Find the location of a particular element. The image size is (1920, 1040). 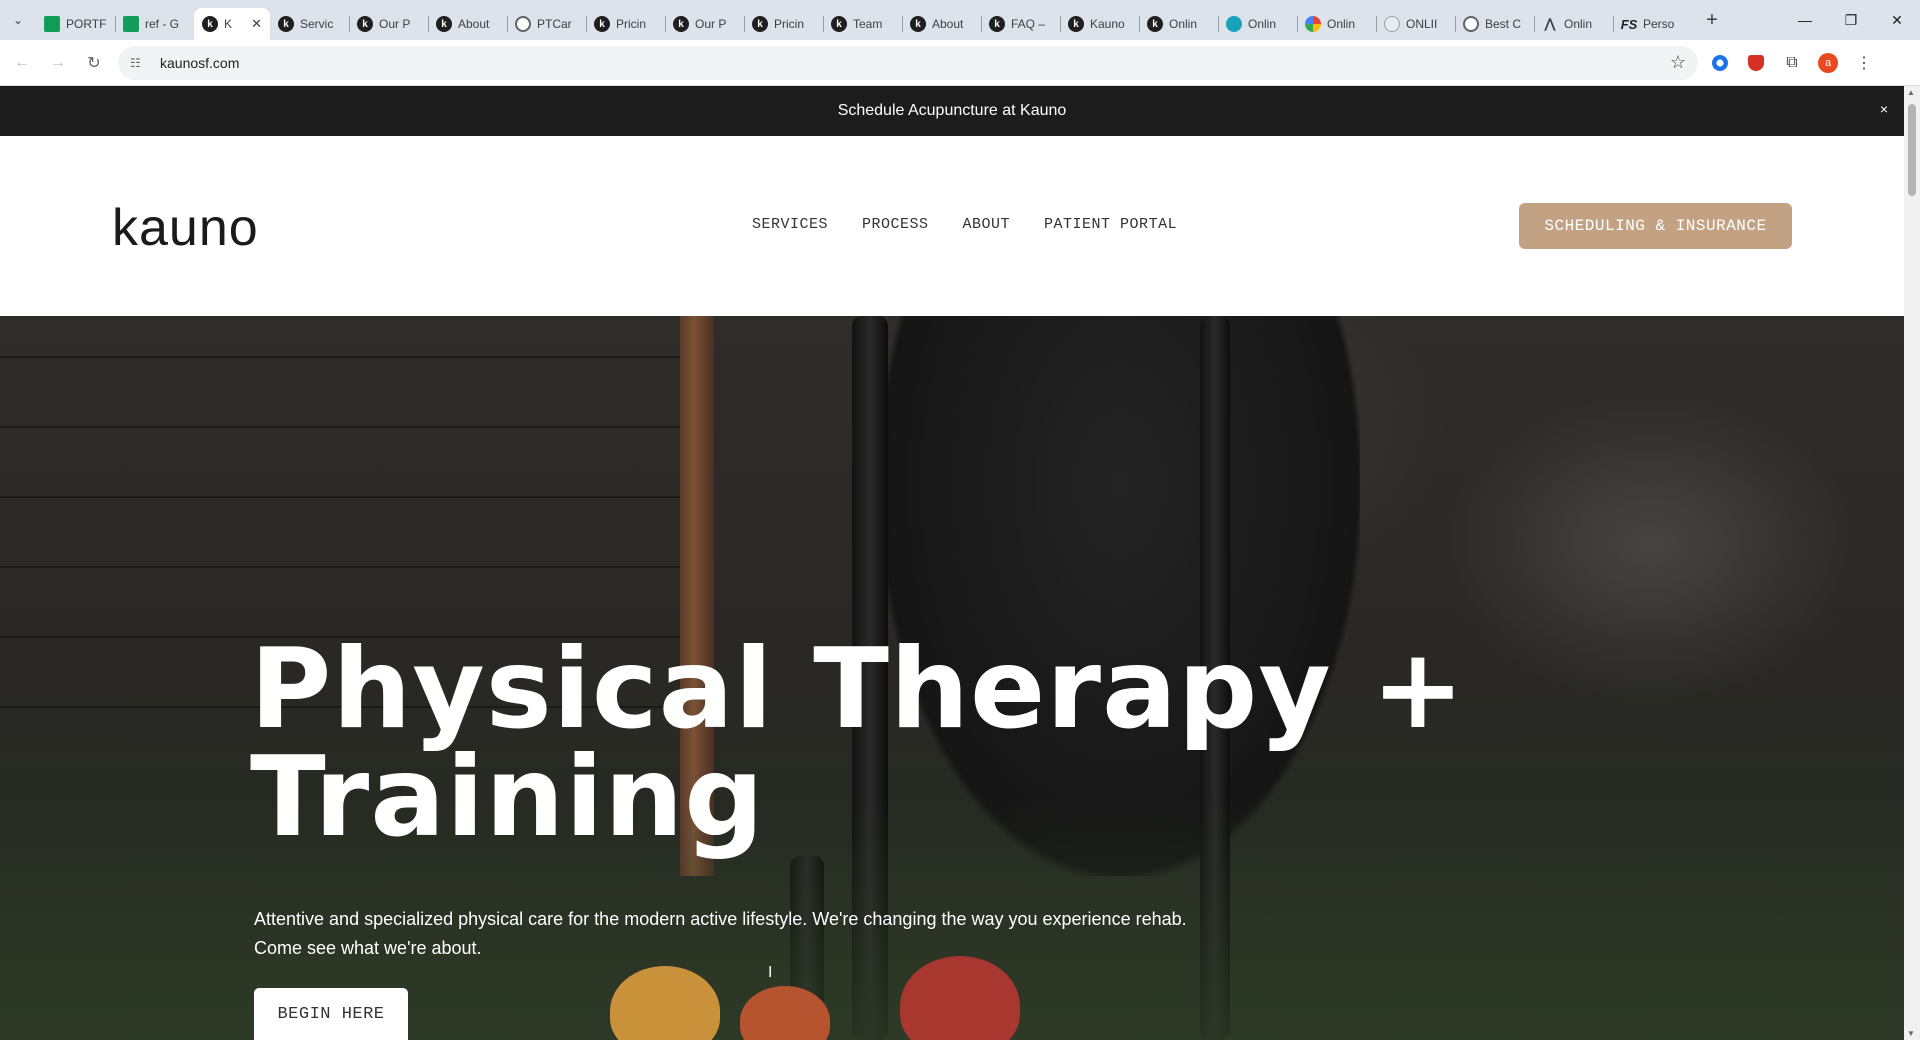

back-arrow-icon: ← is located at coordinates (22, 63).